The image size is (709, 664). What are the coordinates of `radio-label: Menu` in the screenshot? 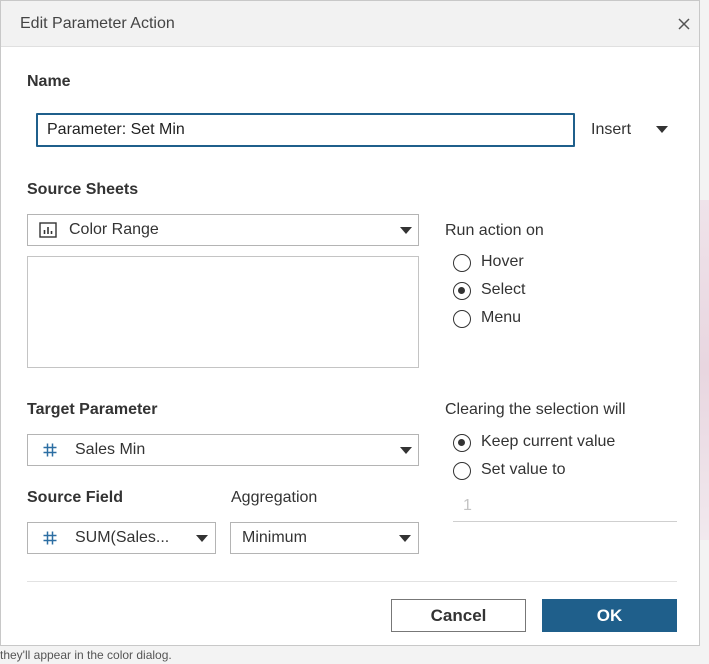 It's located at (501, 317).